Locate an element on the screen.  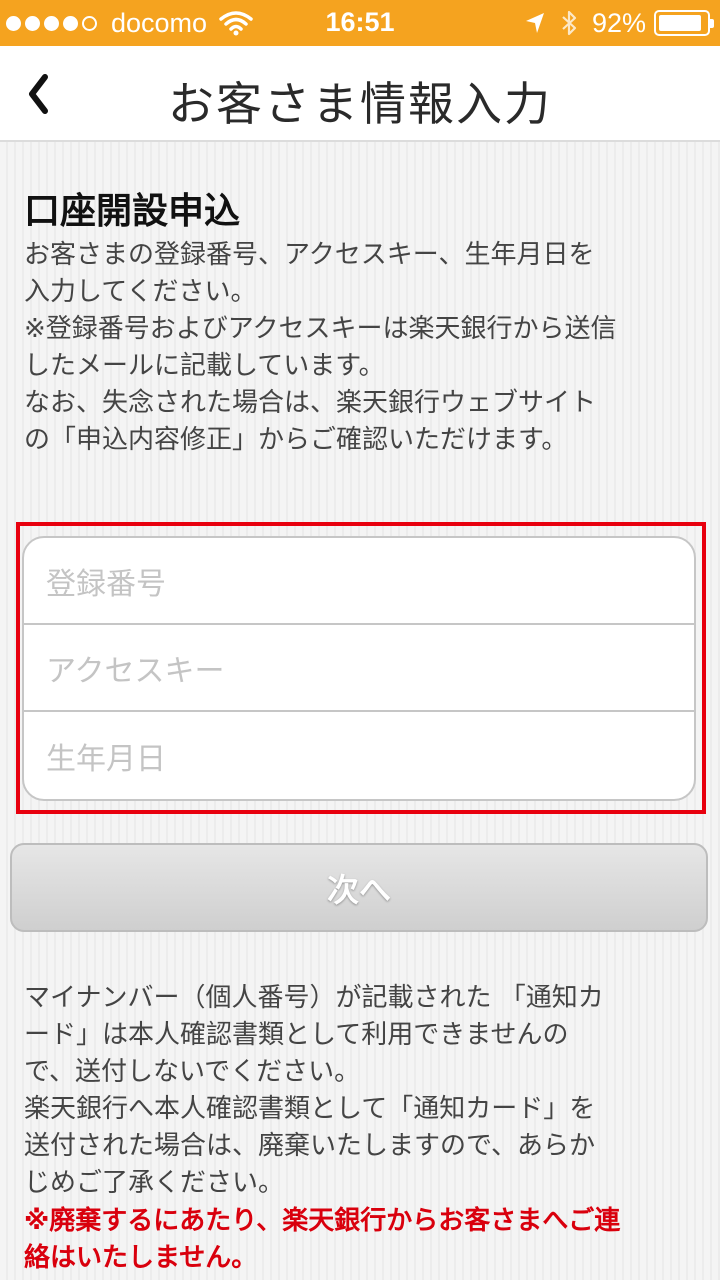
notice-line: マイナンバー（個人番号）が記載された 「通知カ is located at coordinates (314, 998).